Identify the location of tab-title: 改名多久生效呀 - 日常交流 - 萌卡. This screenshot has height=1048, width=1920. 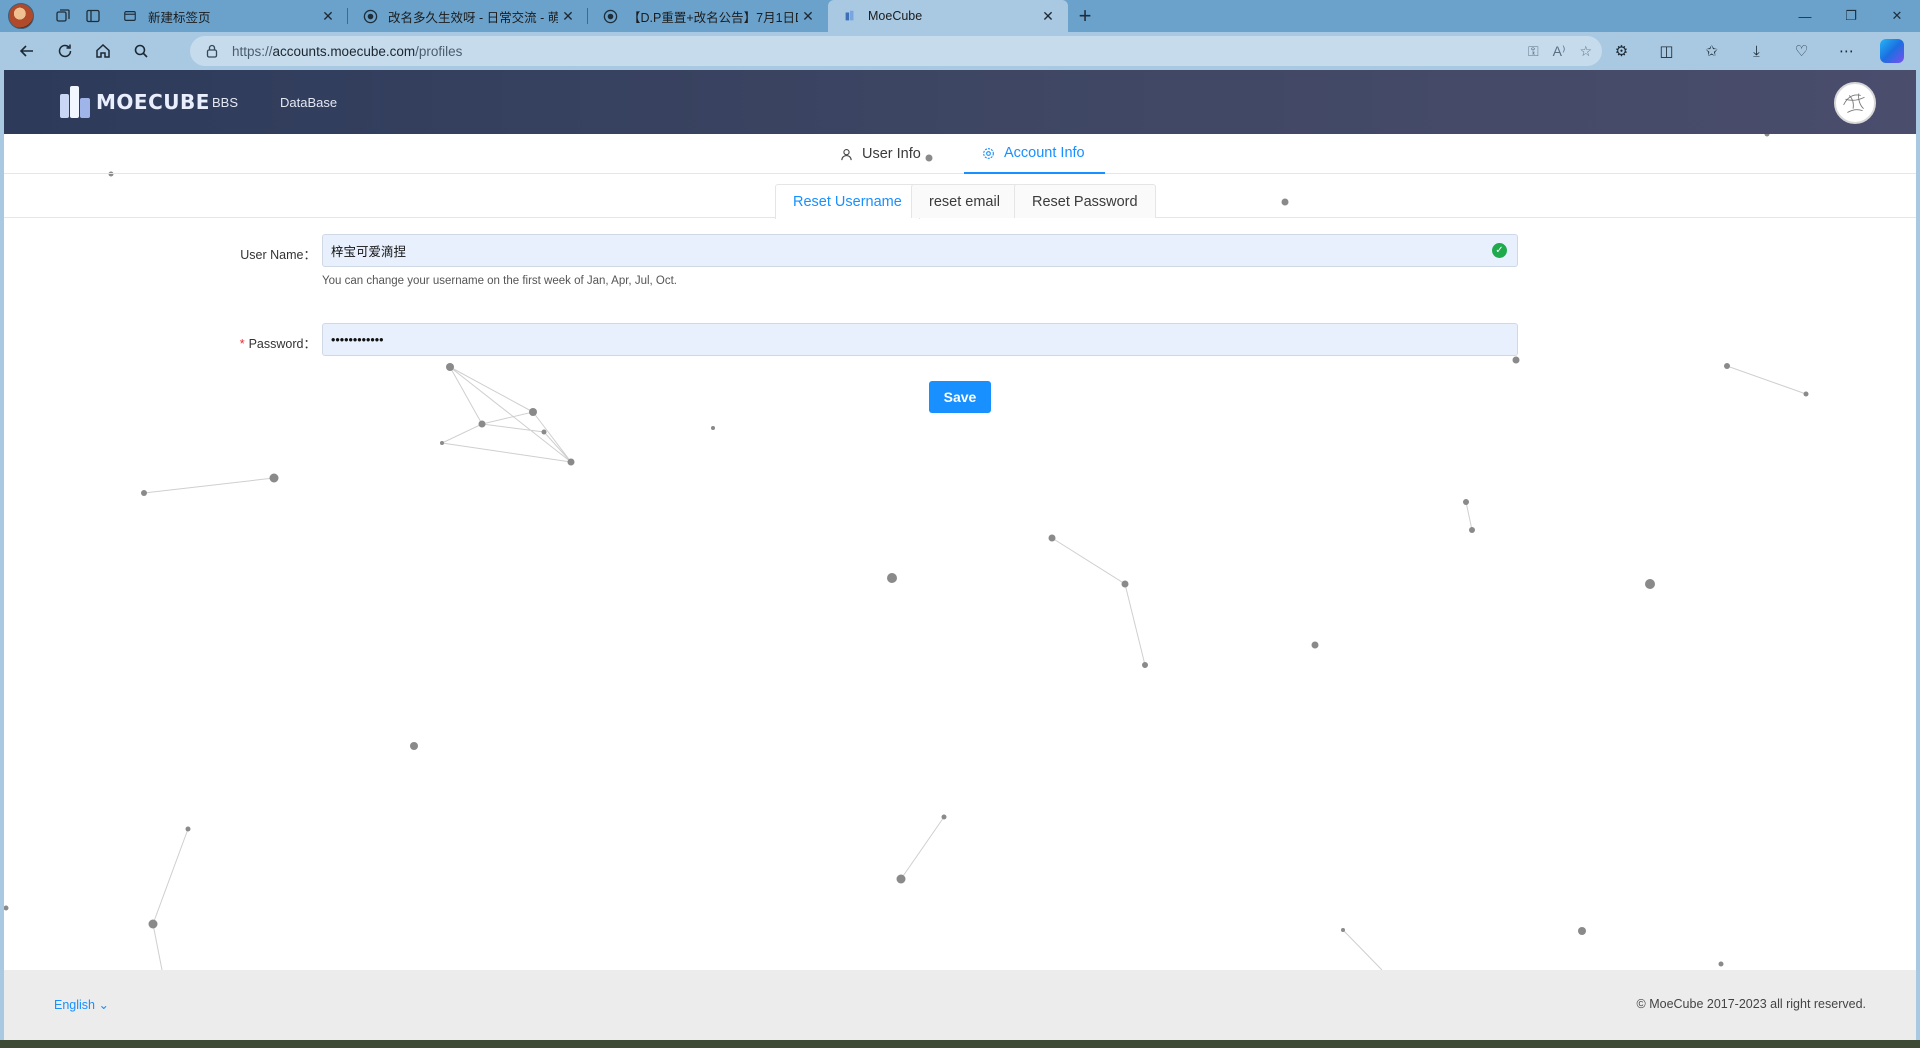
(473, 17).